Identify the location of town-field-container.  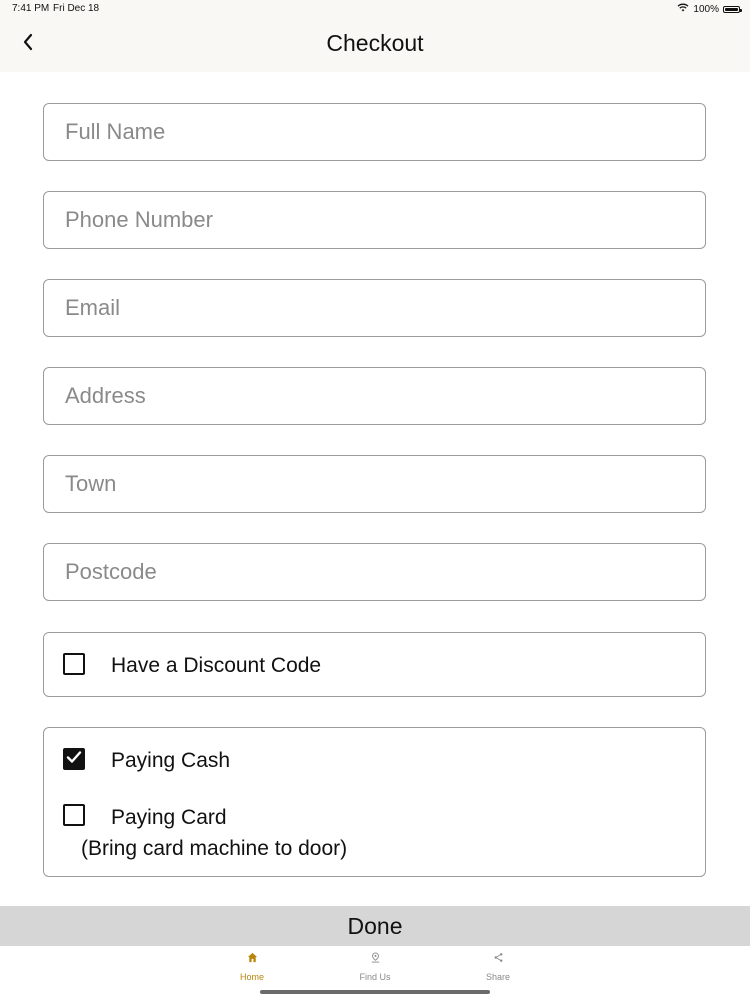
(374, 484).